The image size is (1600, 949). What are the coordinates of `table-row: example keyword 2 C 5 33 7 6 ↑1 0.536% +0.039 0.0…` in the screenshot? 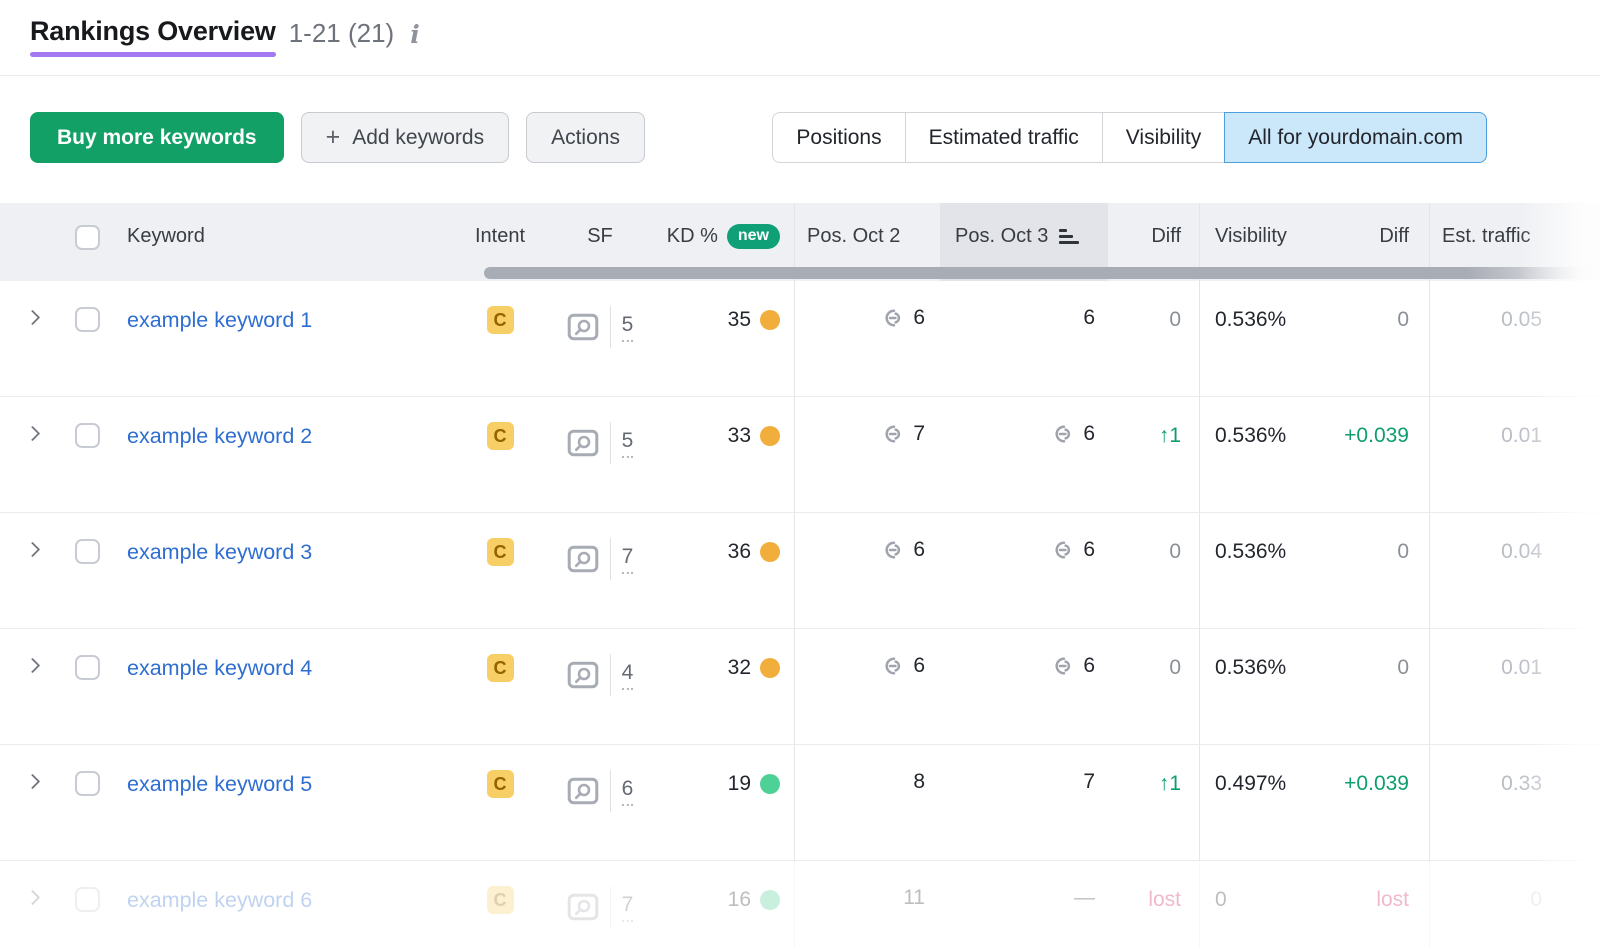 It's located at (800, 455).